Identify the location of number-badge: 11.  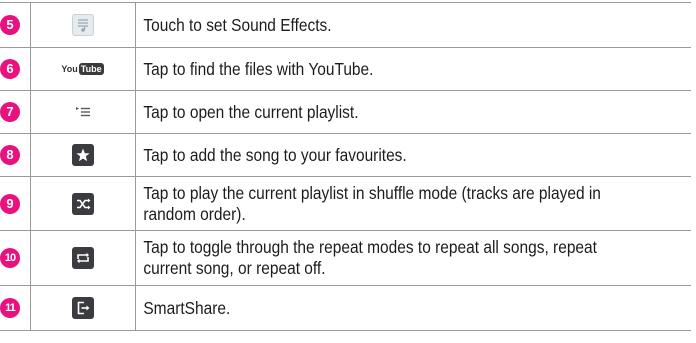
(10, 308).